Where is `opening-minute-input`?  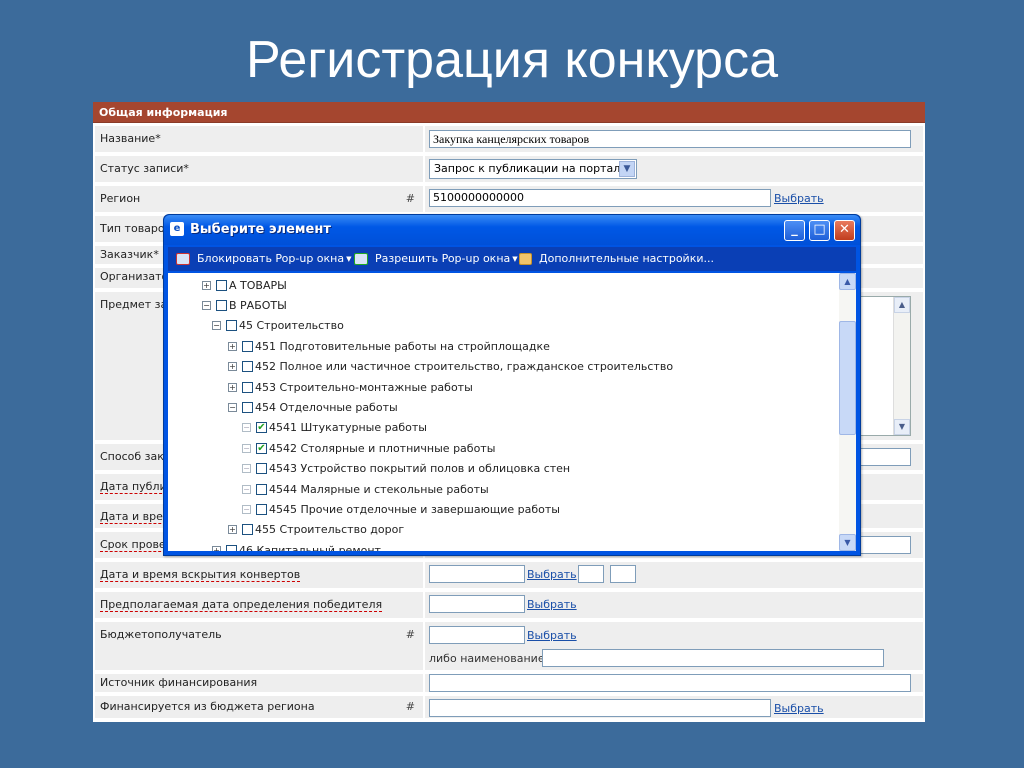 opening-minute-input is located at coordinates (623, 574).